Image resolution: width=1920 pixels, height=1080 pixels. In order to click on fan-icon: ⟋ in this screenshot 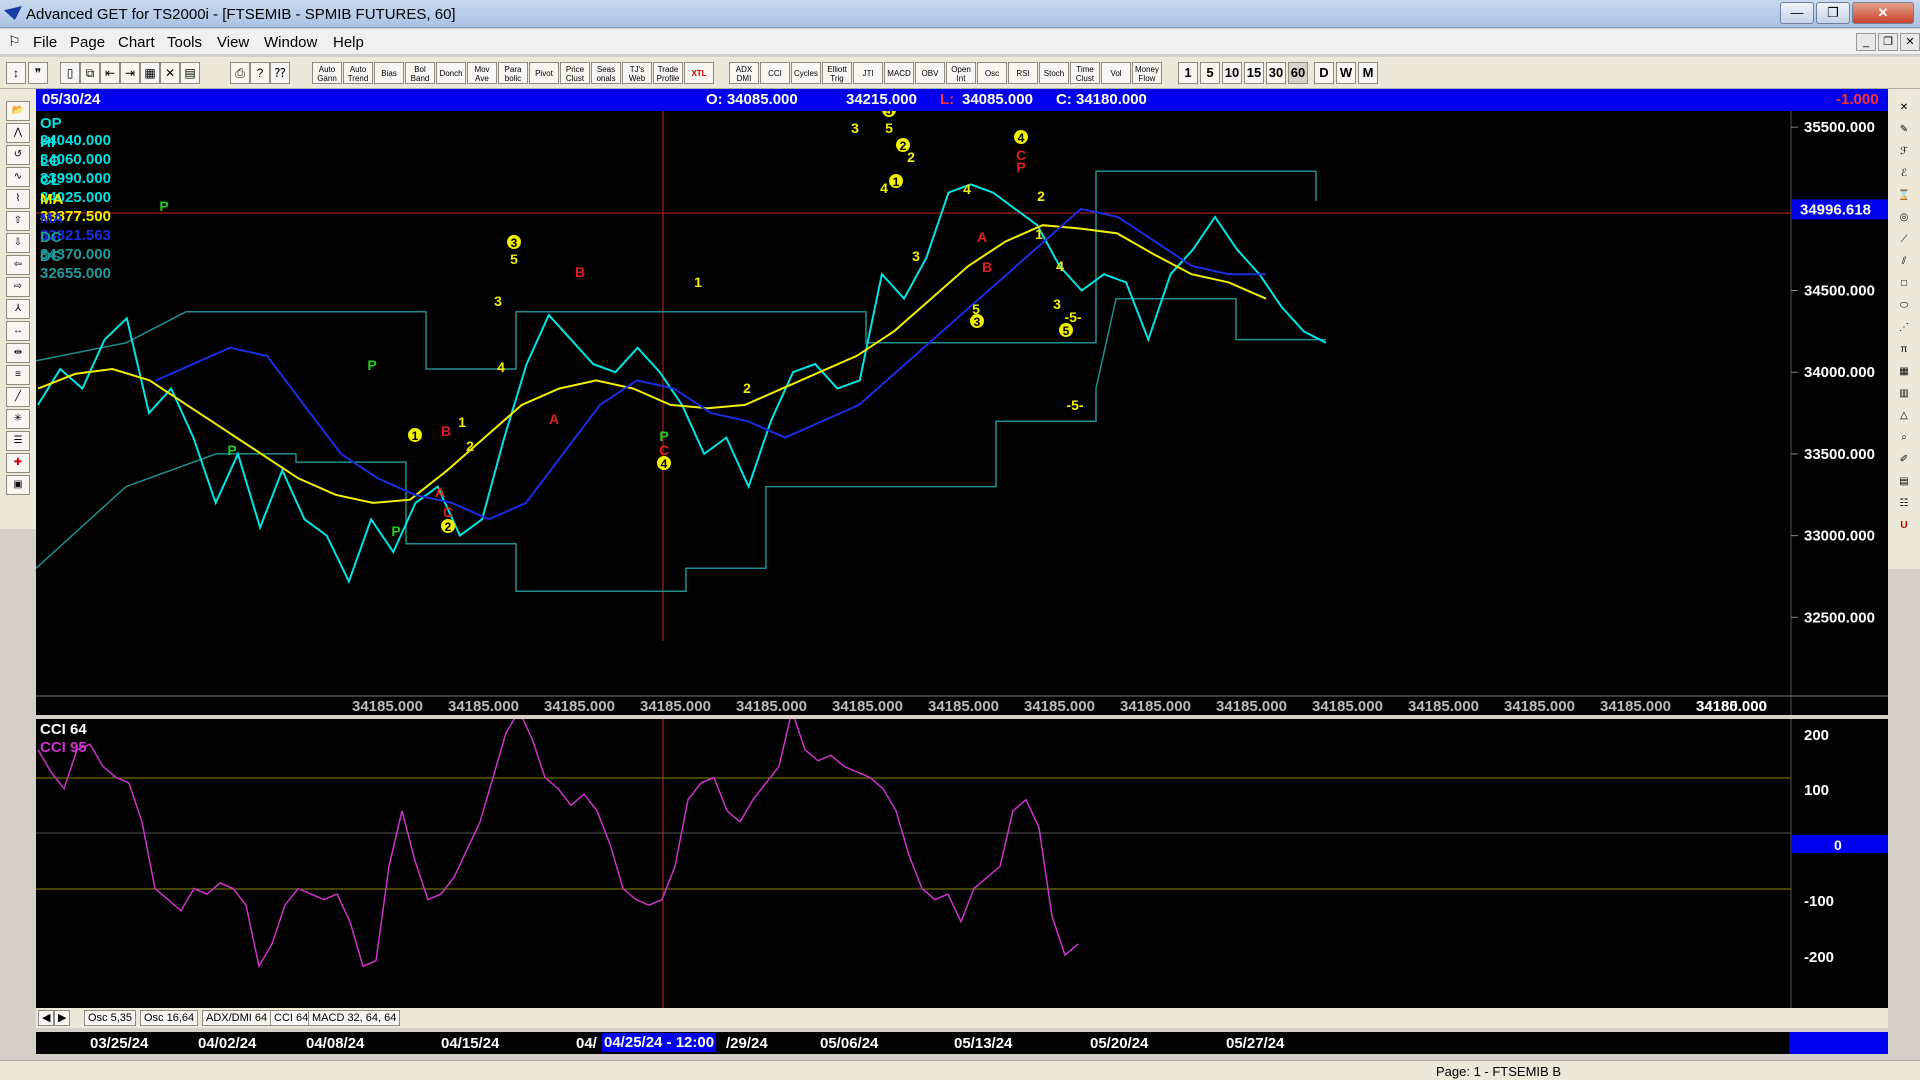, I will do `click(1904, 241)`.